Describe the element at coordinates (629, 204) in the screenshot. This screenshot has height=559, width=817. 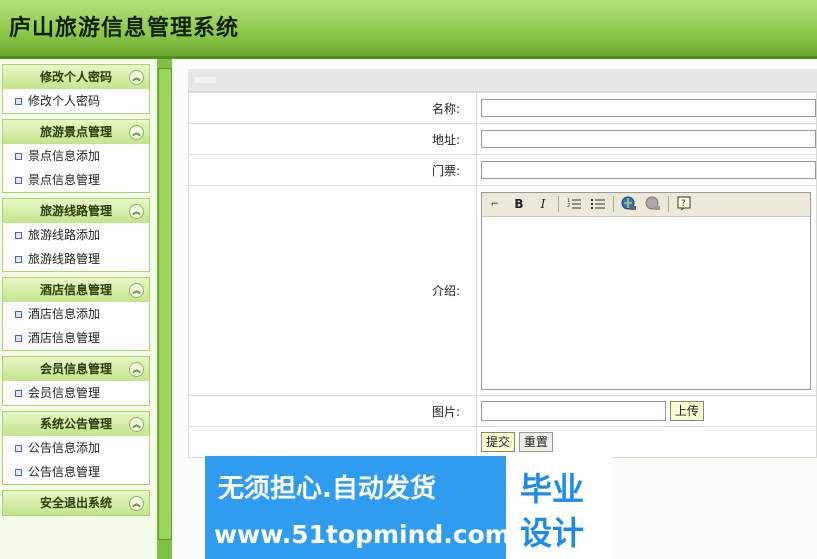
I see `link-icon` at that location.